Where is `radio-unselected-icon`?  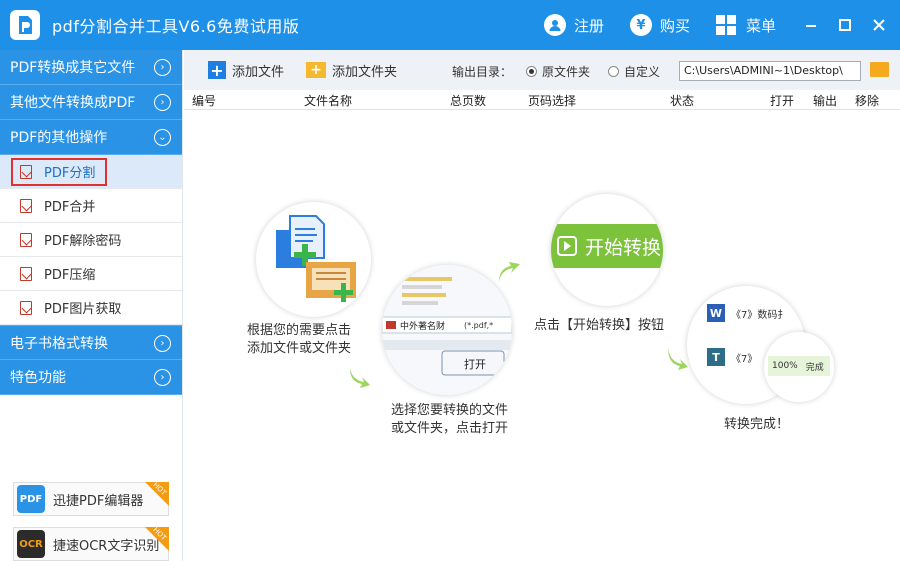 radio-unselected-icon is located at coordinates (613, 71).